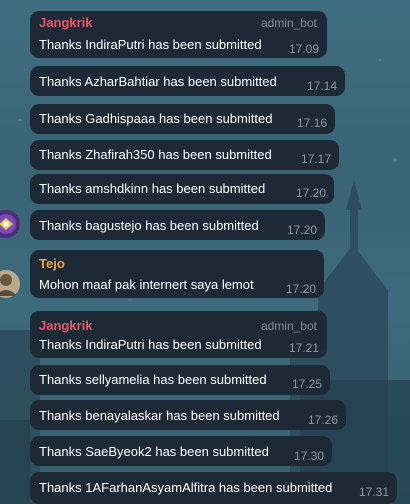 This screenshot has width=410, height=504. I want to click on message-text: Thanks AzharBahtiar has been submitted, so click(158, 81).